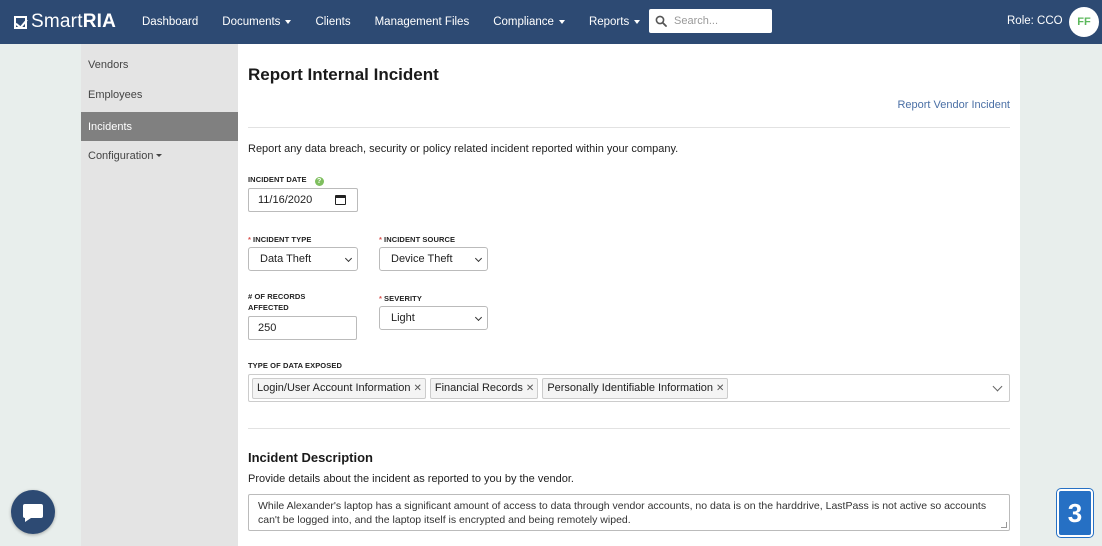 The height and width of the screenshot is (546, 1102). I want to click on incident-type-select: Data Theft, so click(303, 259).